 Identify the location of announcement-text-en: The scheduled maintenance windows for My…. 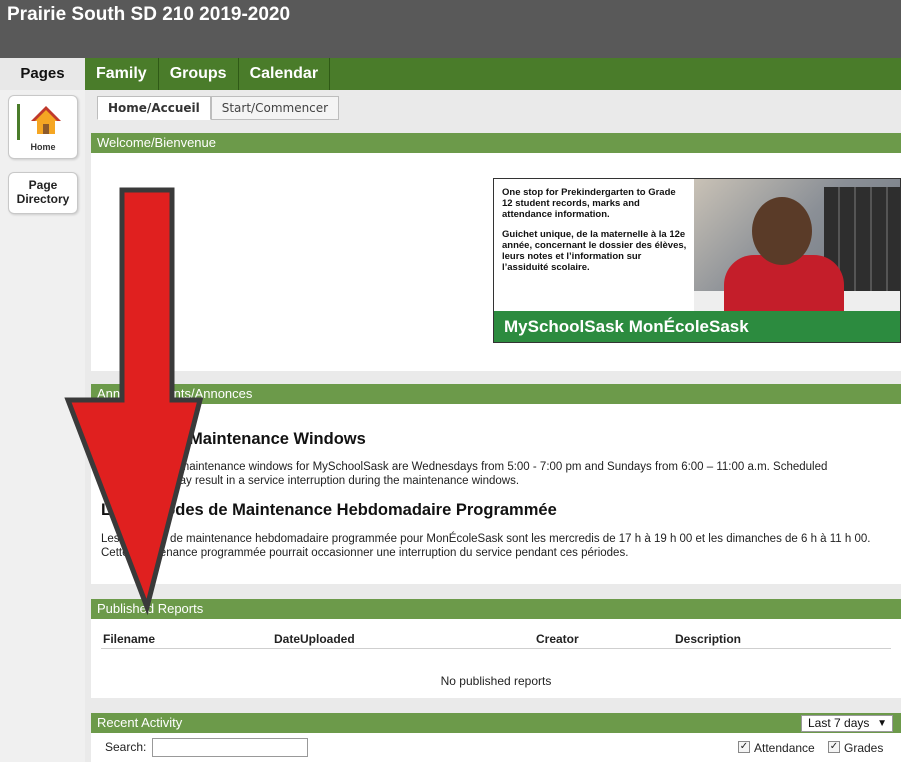
(464, 474).